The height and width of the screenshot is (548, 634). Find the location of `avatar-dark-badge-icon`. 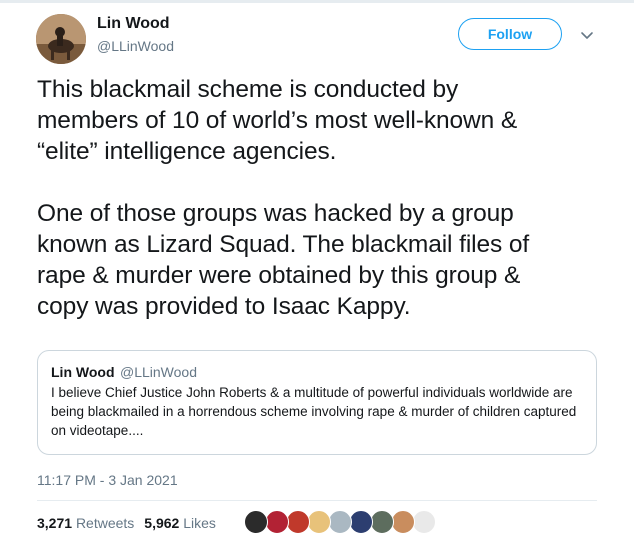

avatar-dark-badge-icon is located at coordinates (256, 522).